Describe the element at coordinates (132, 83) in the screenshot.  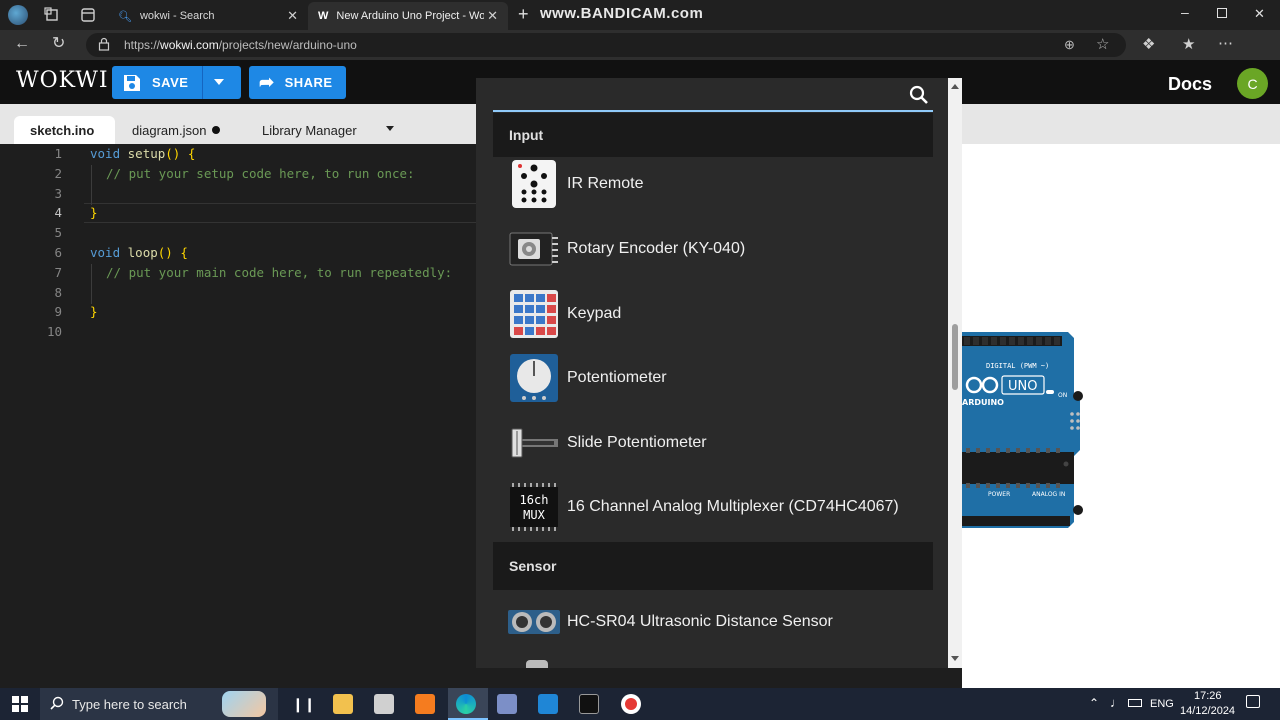
I see `save-icon` at that location.